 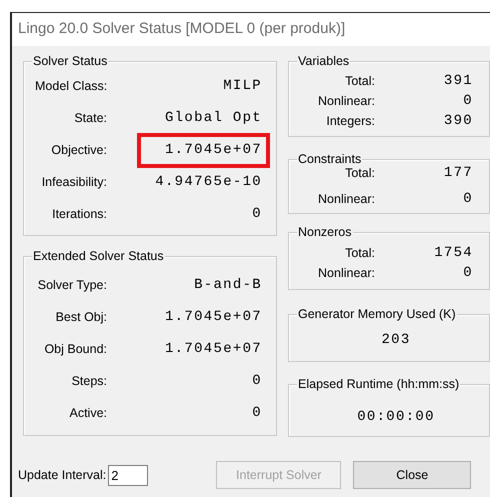 I want to click on group-title: Generator Memory Used (K), so click(x=377, y=314).